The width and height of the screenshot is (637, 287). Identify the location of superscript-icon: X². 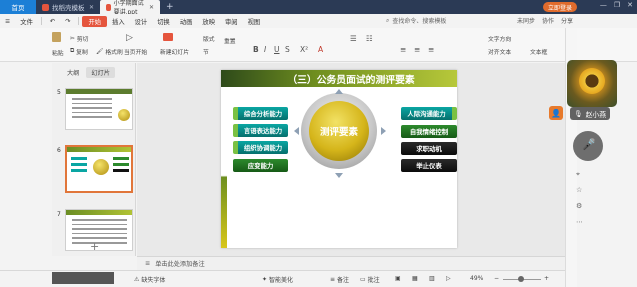
(304, 49).